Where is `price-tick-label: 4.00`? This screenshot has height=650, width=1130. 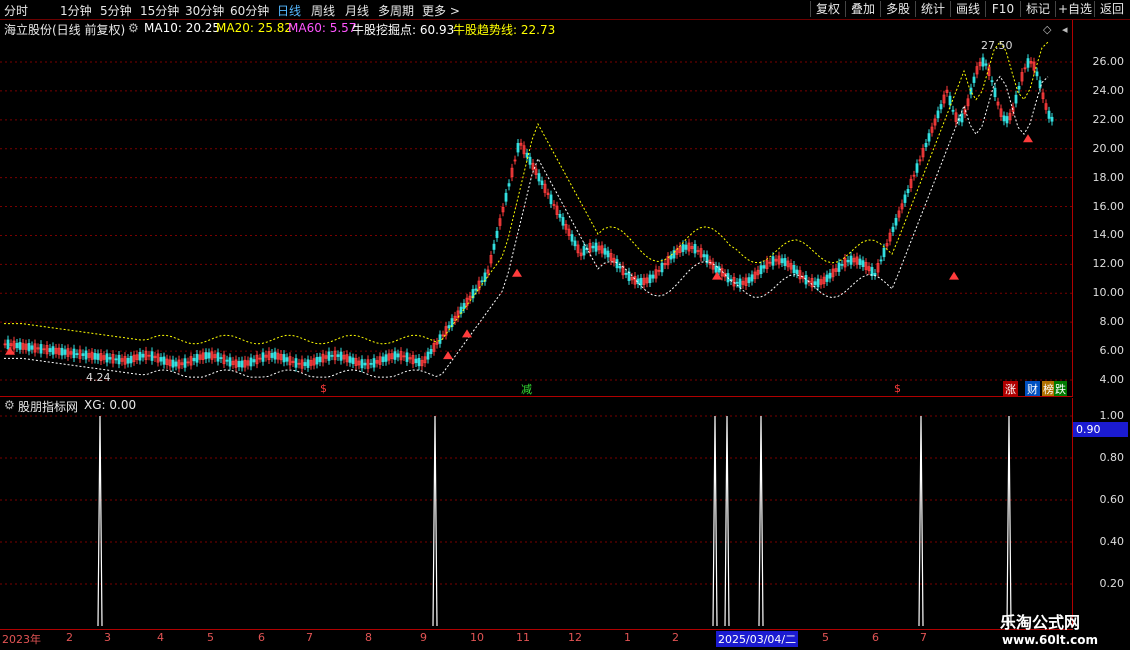
price-tick-label: 4.00 is located at coordinates (1112, 379).